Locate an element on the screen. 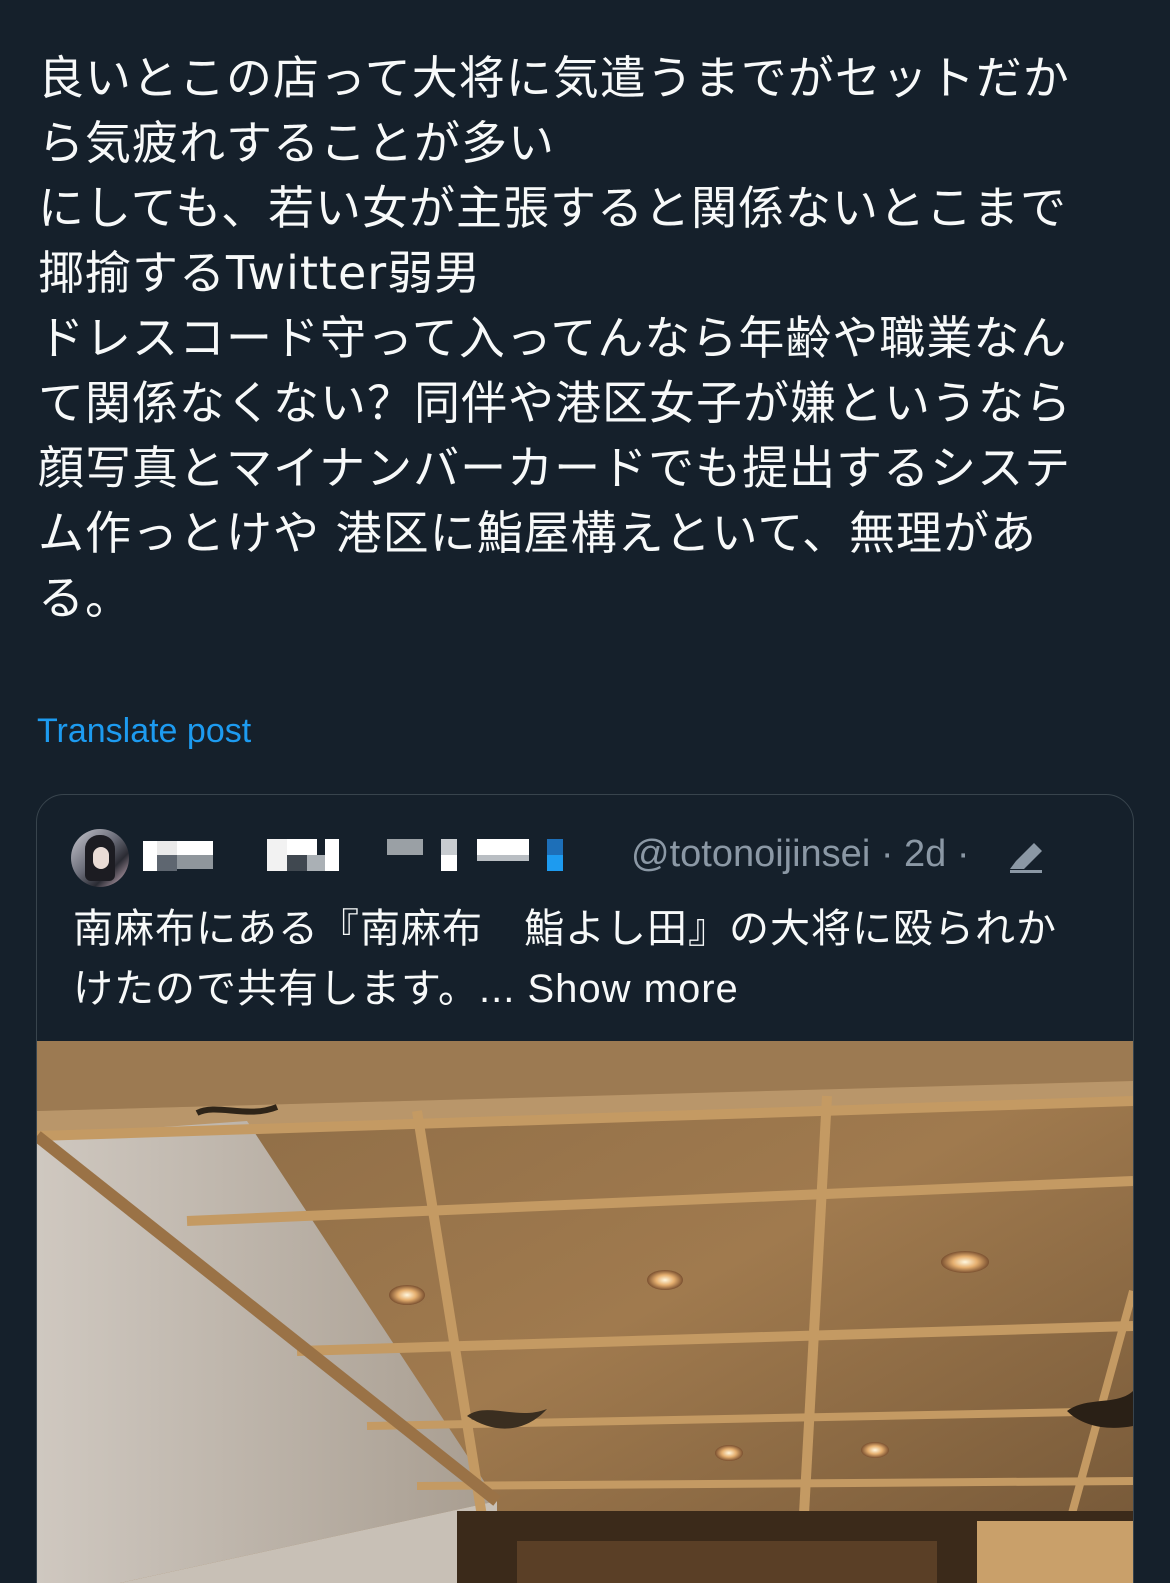 The width and height of the screenshot is (1170, 1583). post-text-line: 揶揄するTwitter弱男 is located at coordinates (260, 273).